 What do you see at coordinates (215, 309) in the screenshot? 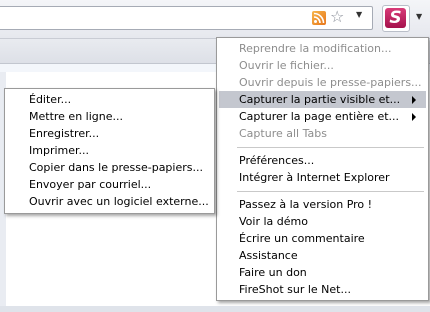
I see `status-bar` at bounding box center [215, 309].